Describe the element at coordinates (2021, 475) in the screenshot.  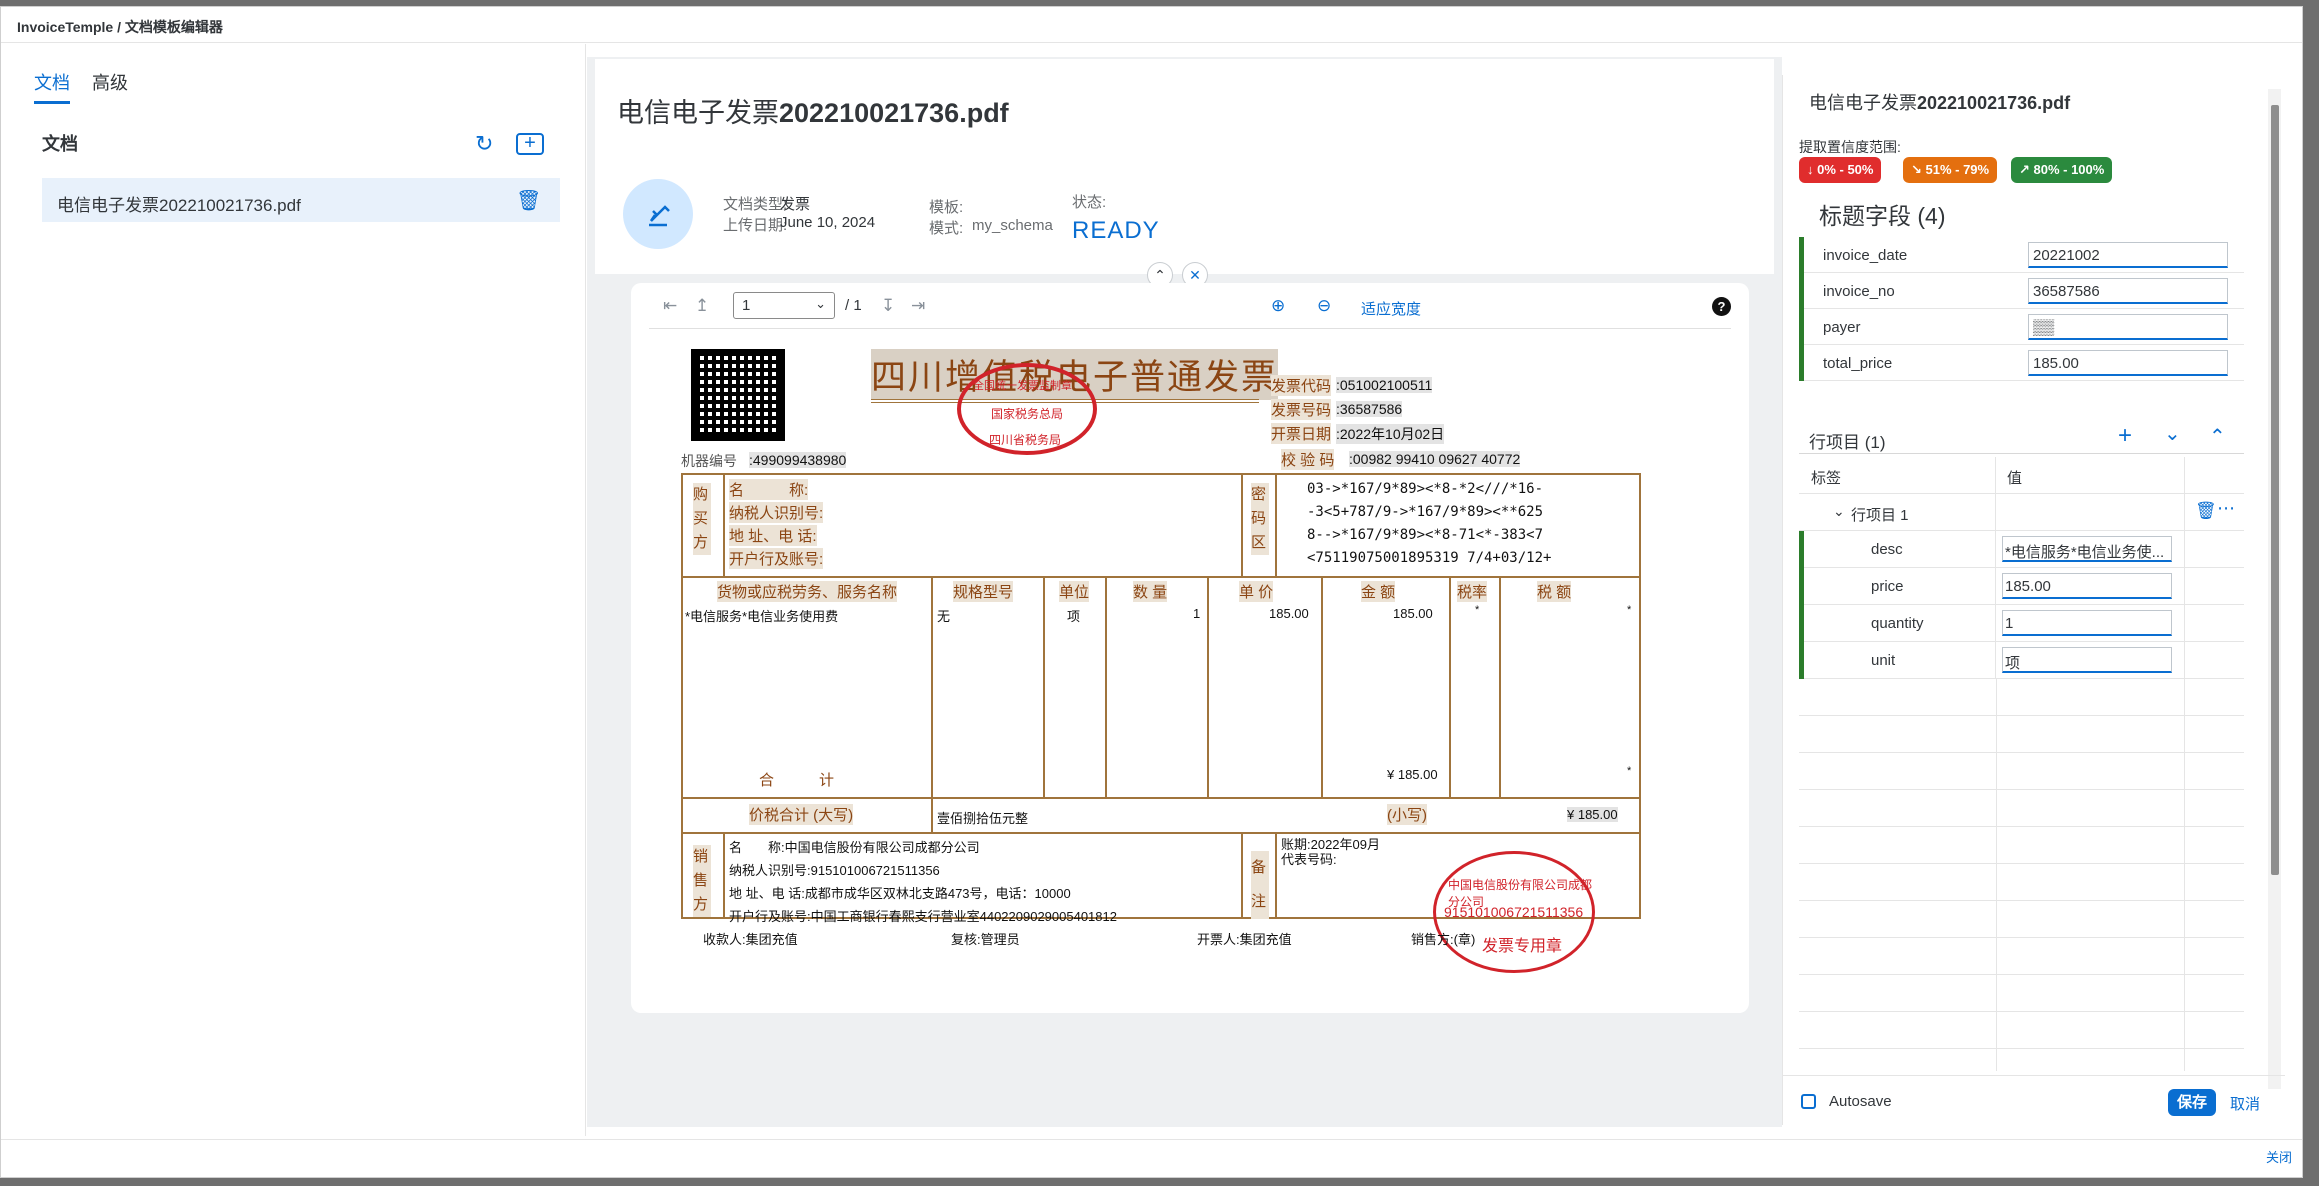
I see `line-table-header: 标签 值` at that location.